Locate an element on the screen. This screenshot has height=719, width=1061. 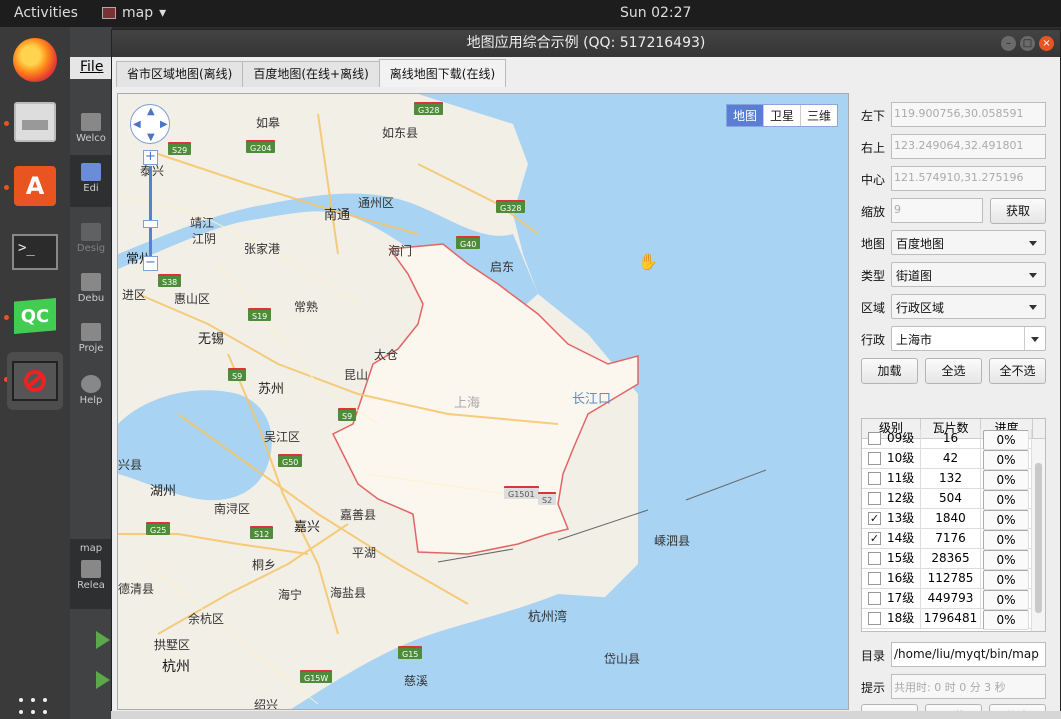
tab-province-map: 省市区域地图(离线) is located at coordinates (180, 74).